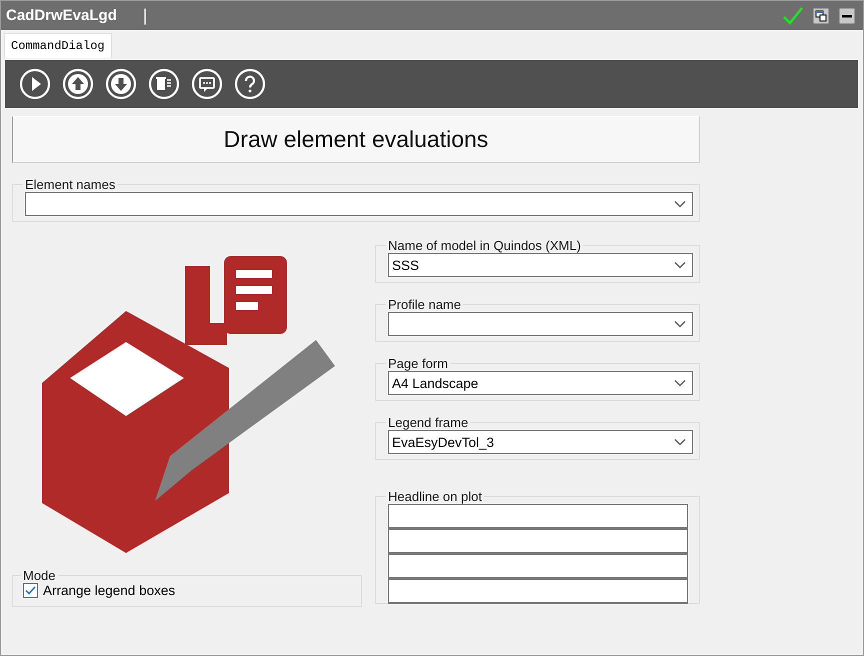  What do you see at coordinates (484, 245) in the screenshot?
I see `field-label: Name of model in Quindos (XML)` at bounding box center [484, 245].